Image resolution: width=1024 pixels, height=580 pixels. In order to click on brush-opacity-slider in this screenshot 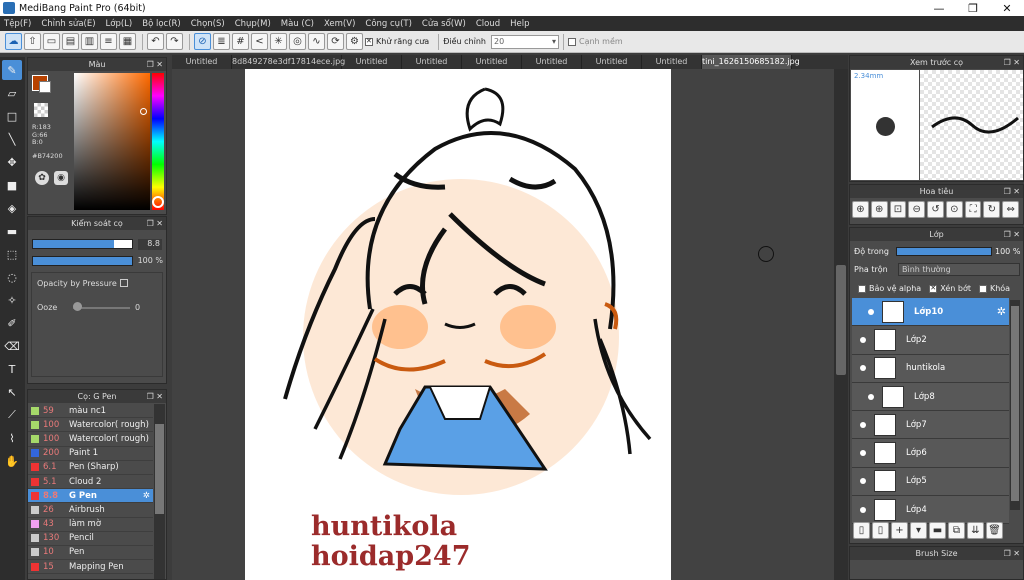, I will do `click(82, 261)`.